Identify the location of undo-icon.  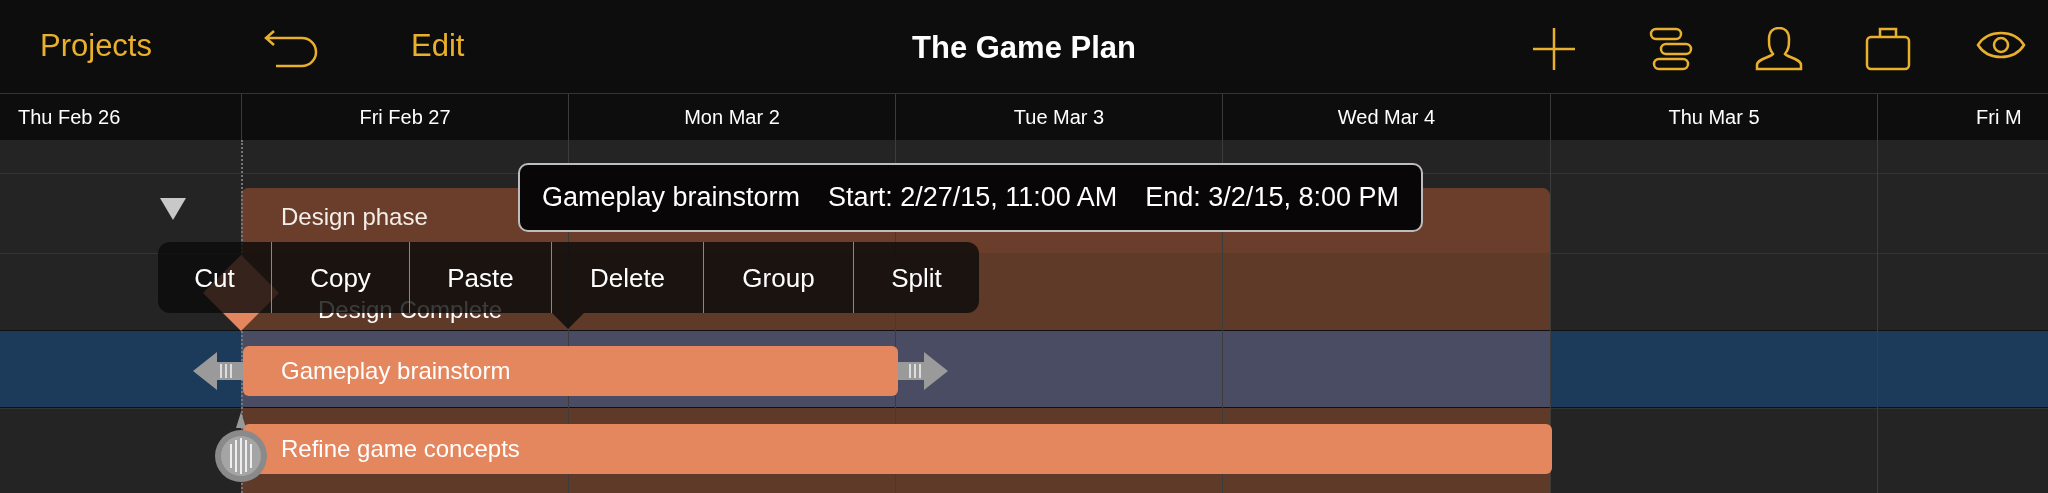
(290, 49).